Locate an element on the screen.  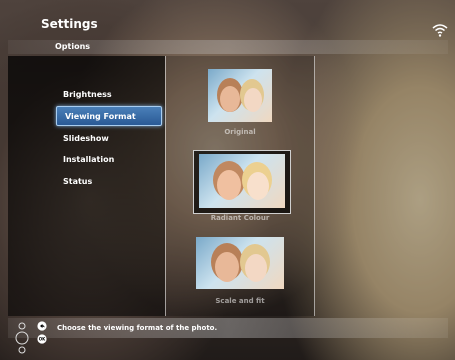
svg-text: OK is located at coordinates (42, 339).